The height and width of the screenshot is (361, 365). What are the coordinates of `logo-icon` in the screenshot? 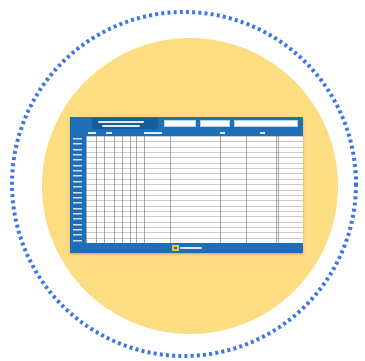 It's located at (175, 248).